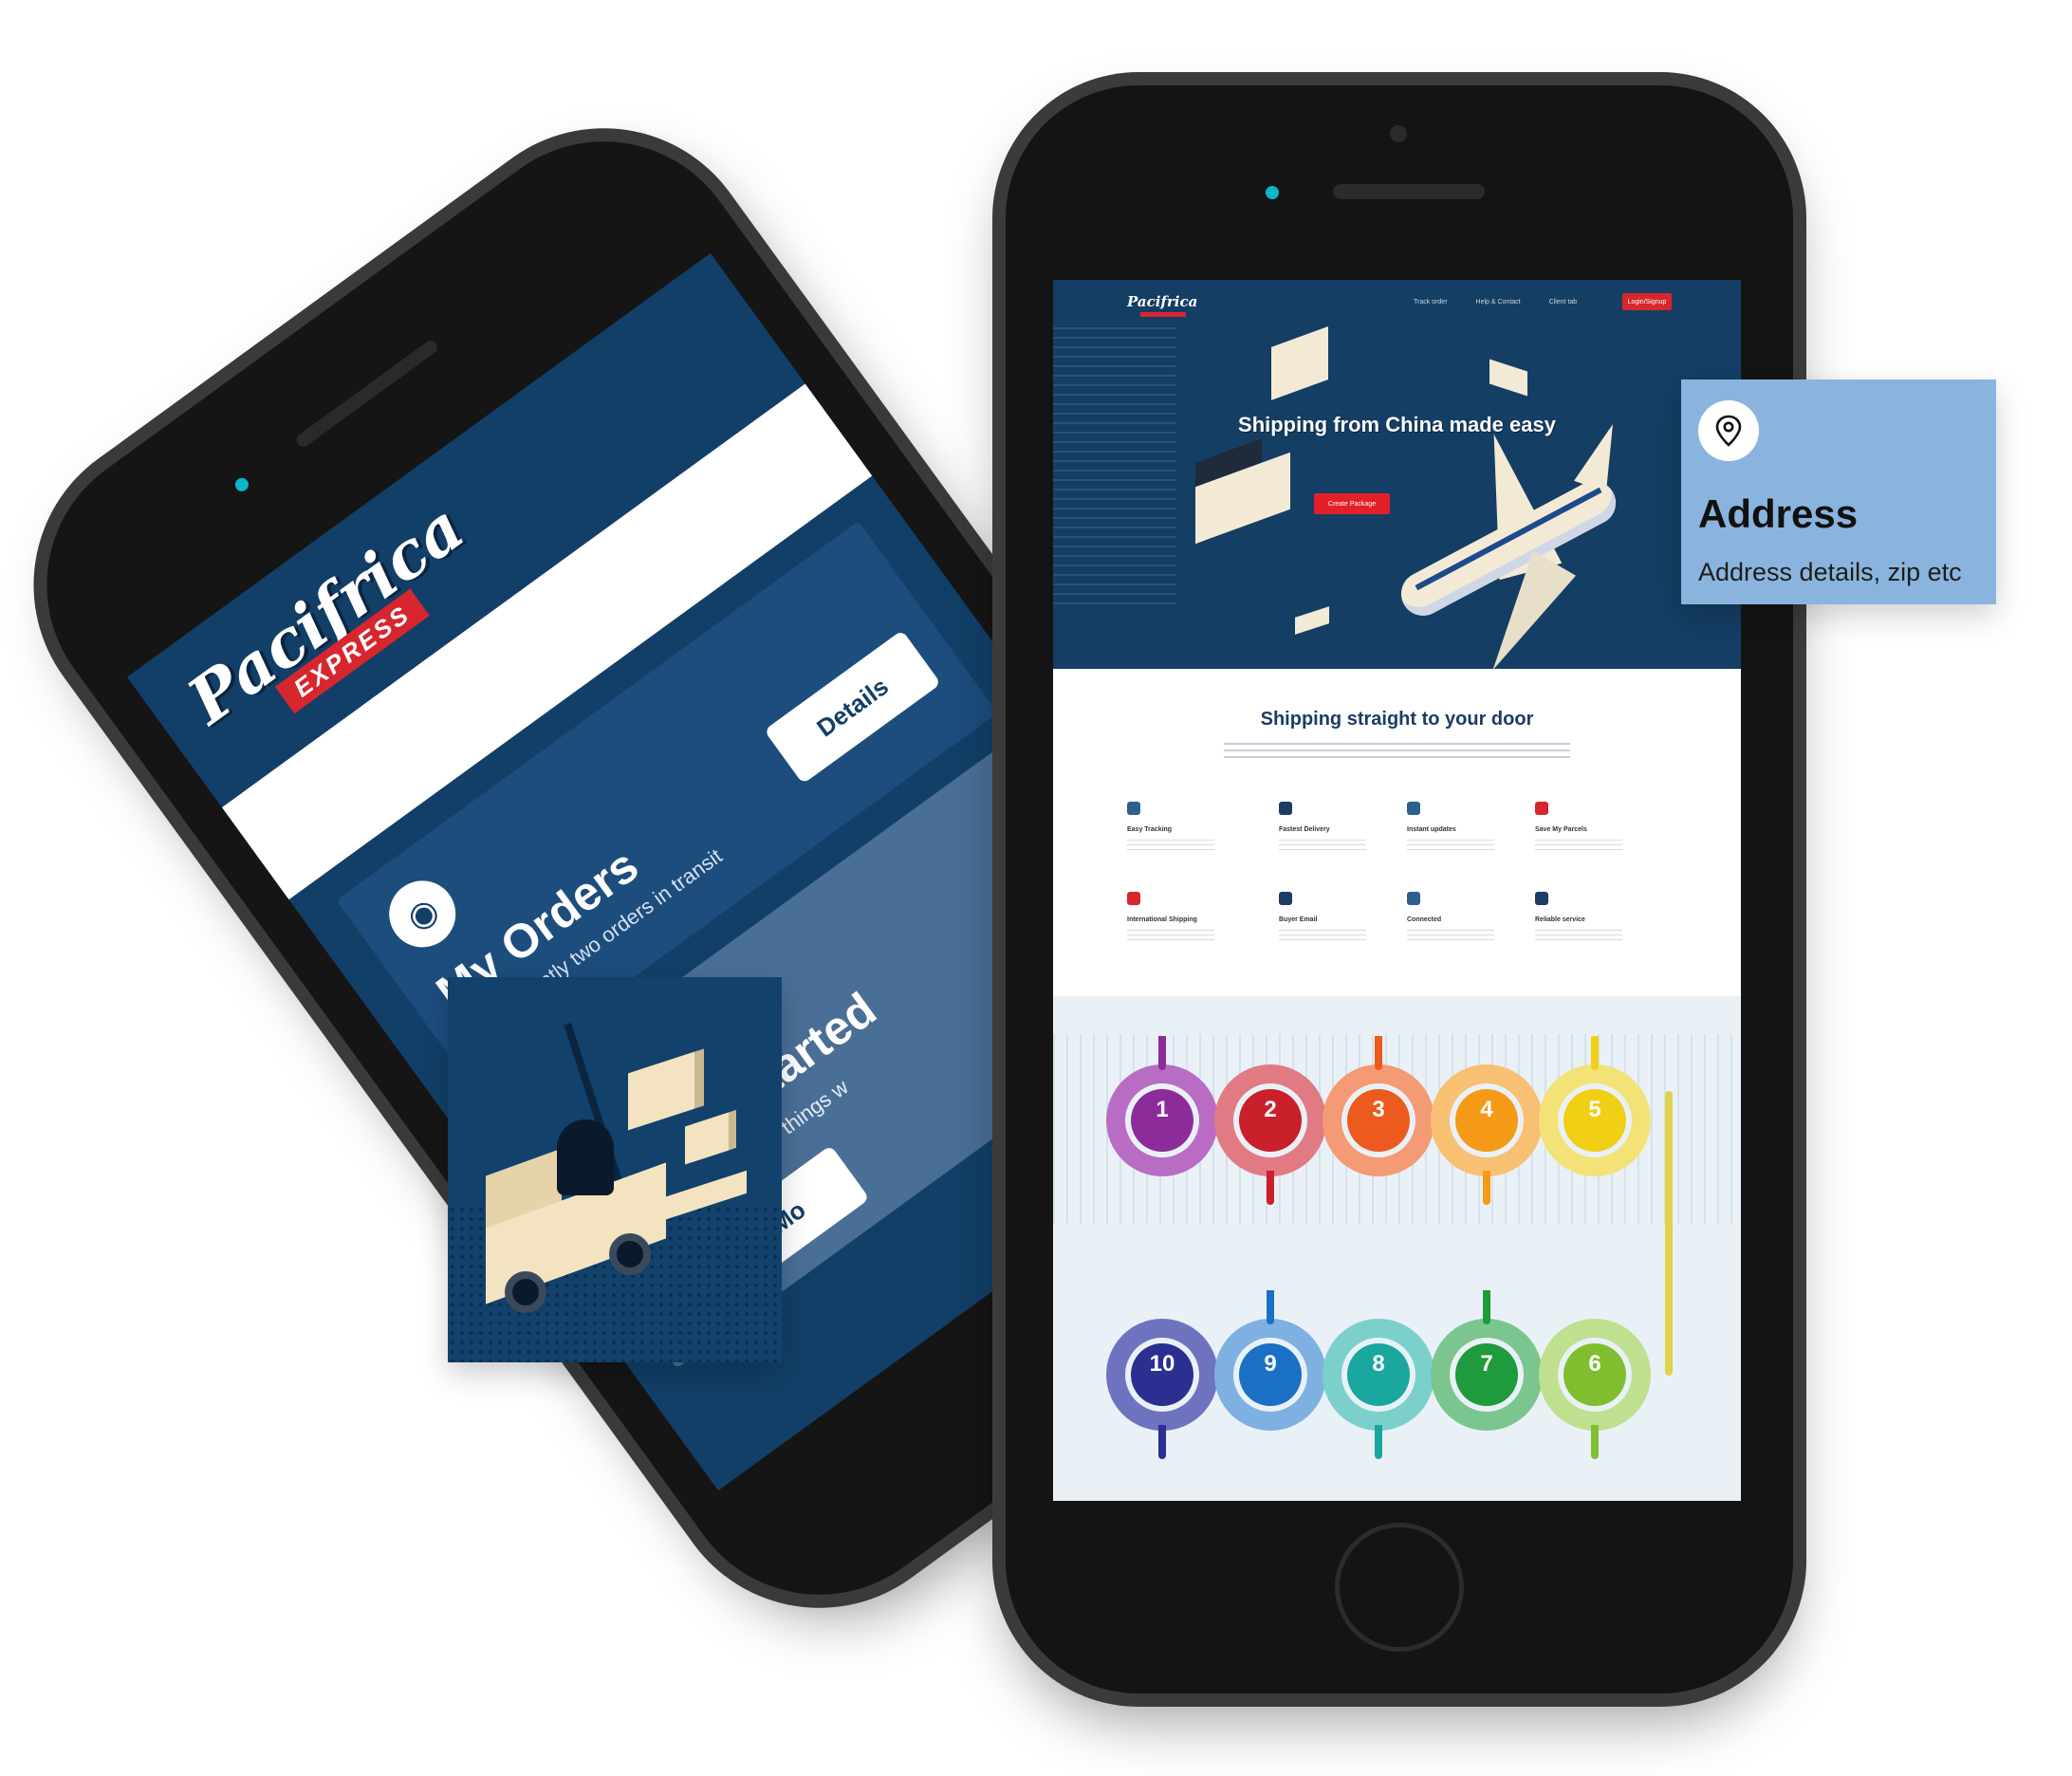  What do you see at coordinates (1594, 1374) in the screenshot?
I see `step-number: 6` at bounding box center [1594, 1374].